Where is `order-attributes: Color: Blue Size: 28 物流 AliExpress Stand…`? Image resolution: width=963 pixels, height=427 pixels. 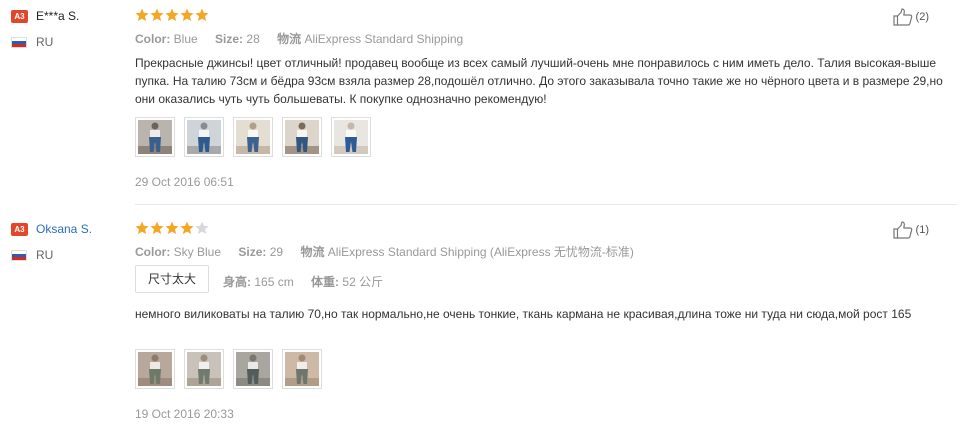 order-attributes: Color: Blue Size: 28 物流 AliExpress Stand… is located at coordinates (306, 38).